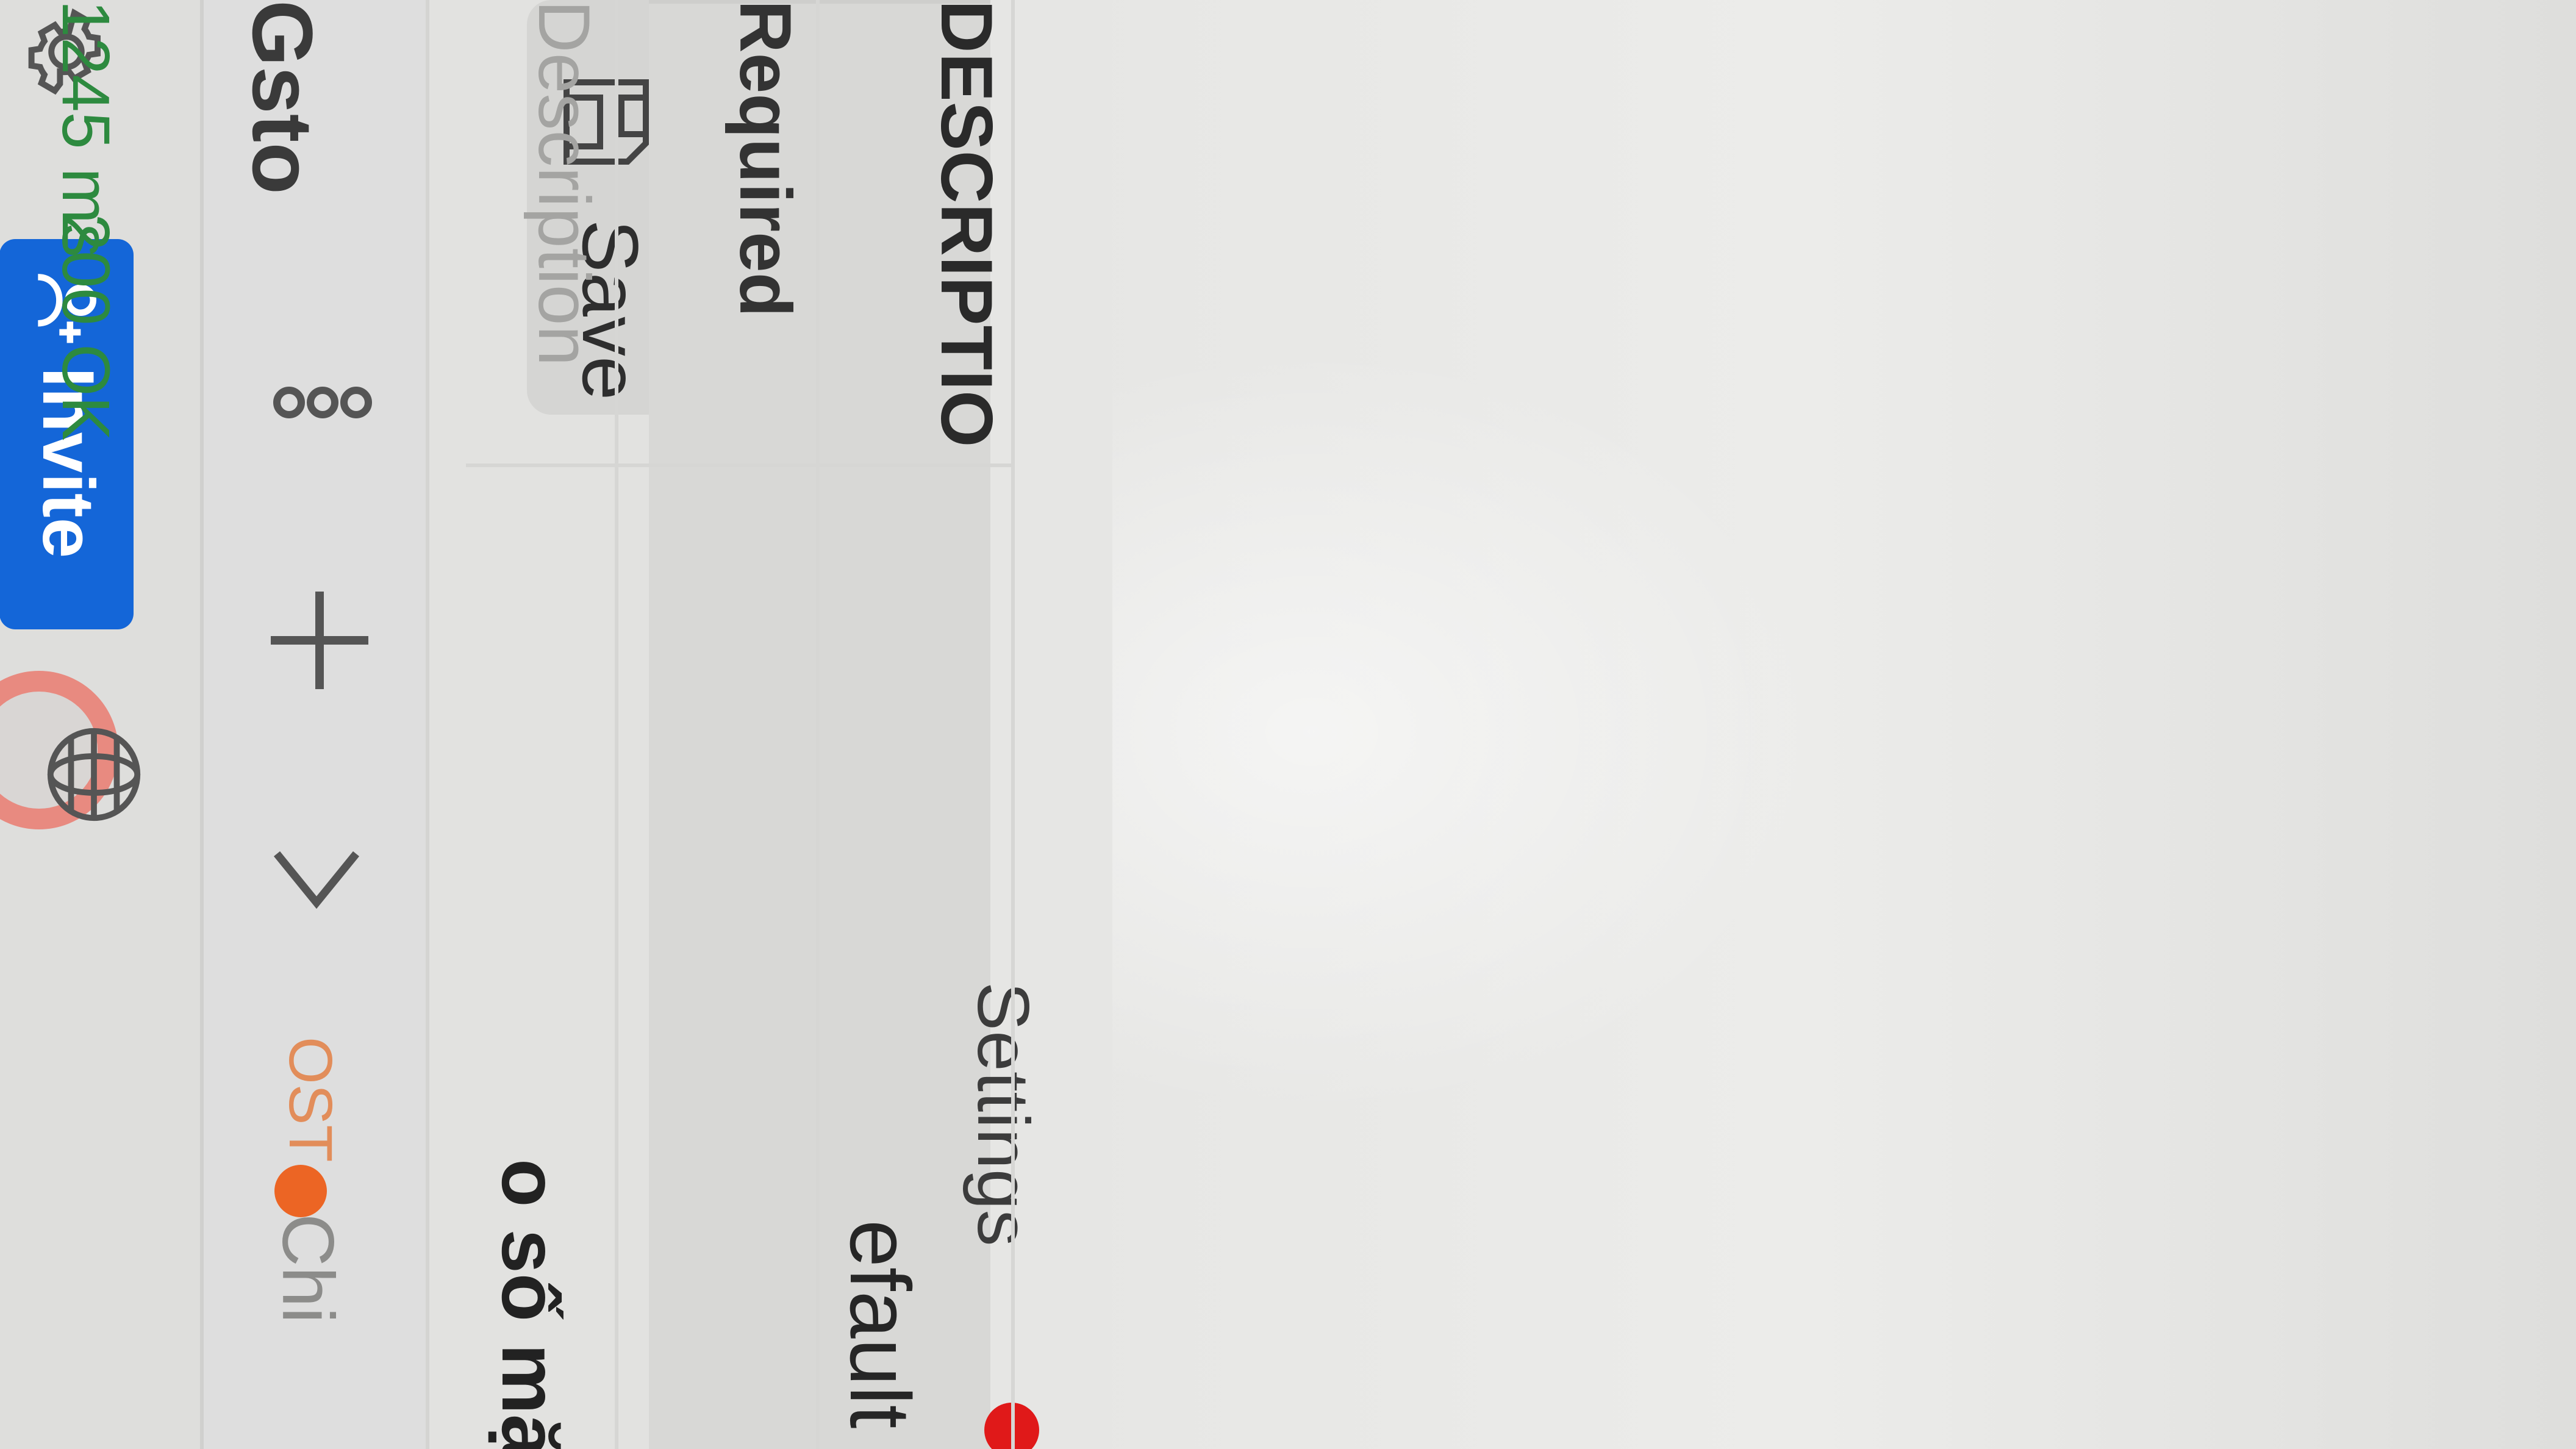  Describe the element at coordinates (320, 641) in the screenshot. I see `plus-icon` at that location.